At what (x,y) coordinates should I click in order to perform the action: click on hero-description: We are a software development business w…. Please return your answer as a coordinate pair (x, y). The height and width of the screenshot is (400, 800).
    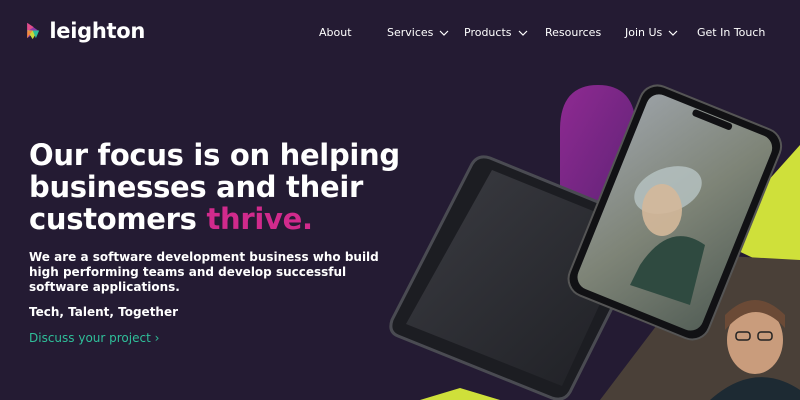
    Looking at the image, I should click on (204, 272).